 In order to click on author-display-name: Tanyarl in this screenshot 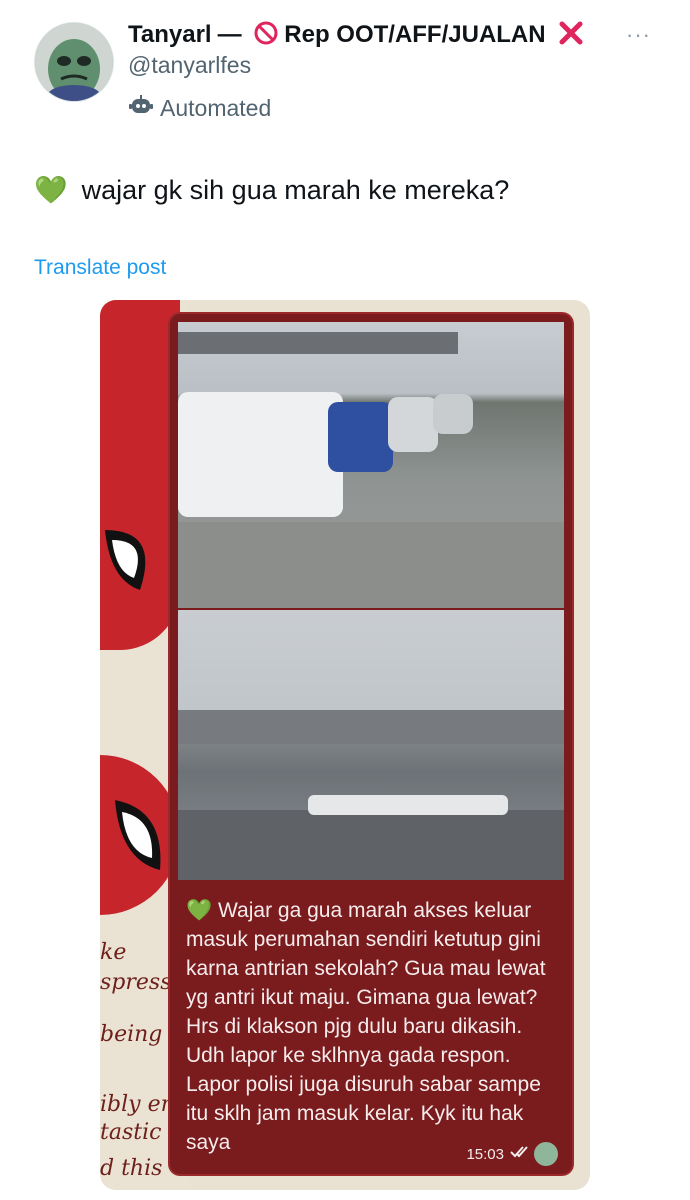, I will do `click(170, 34)`.